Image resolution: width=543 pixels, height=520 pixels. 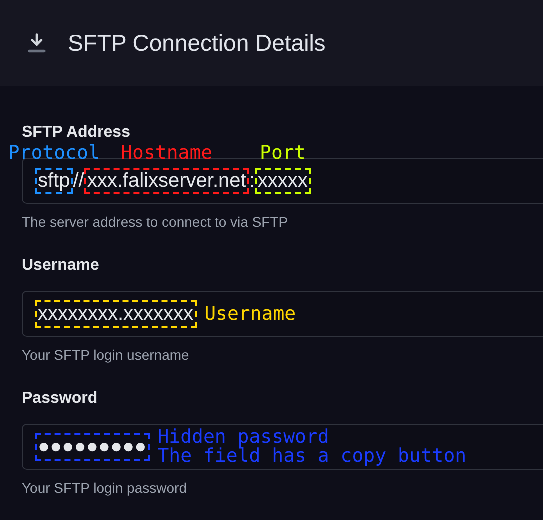 What do you see at coordinates (78, 181) in the screenshot?
I see `value-text: //` at bounding box center [78, 181].